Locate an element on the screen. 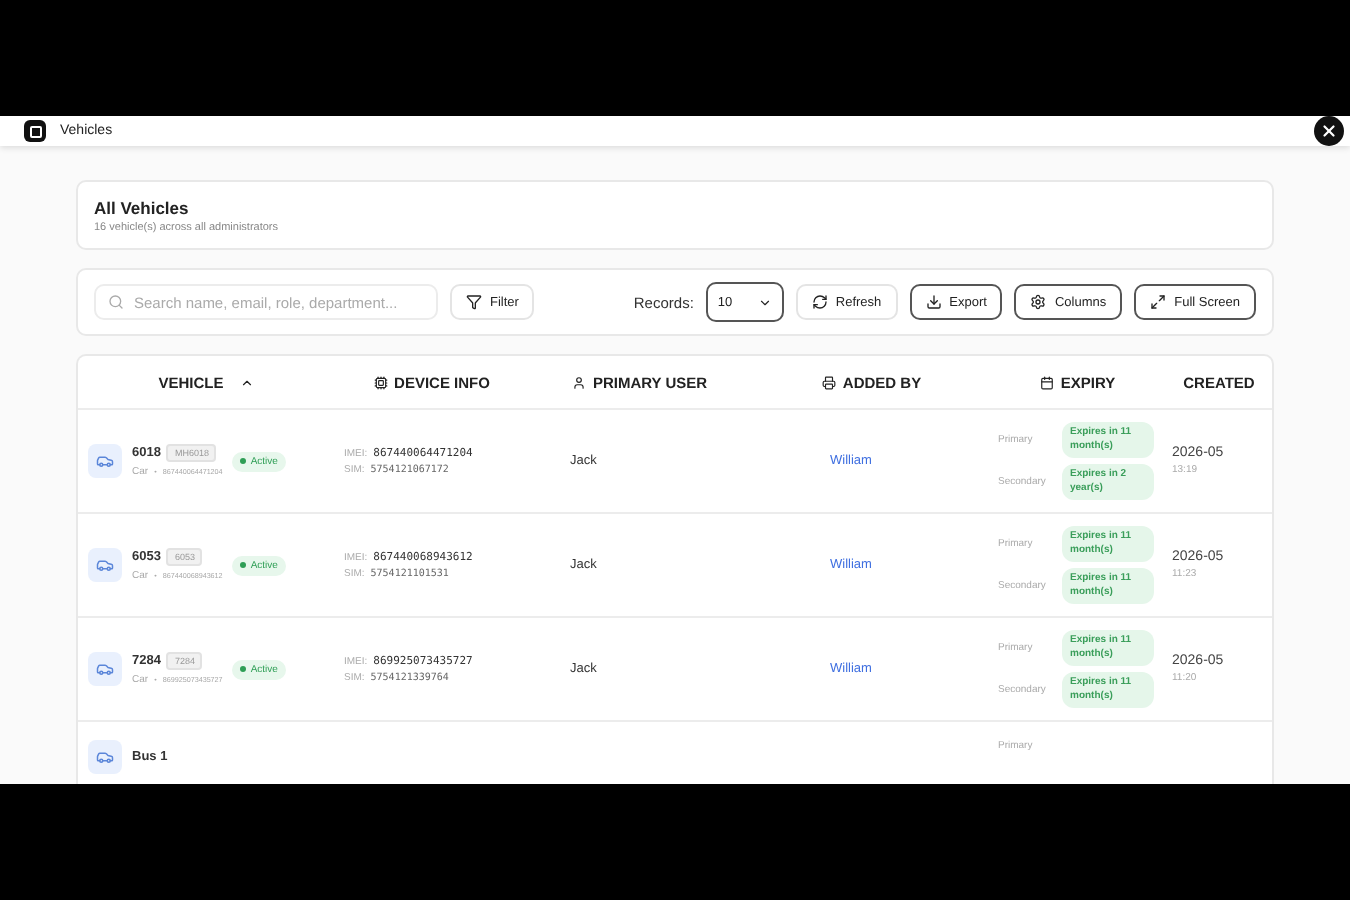 The image size is (1350, 900). chevron-down-icon is located at coordinates (764, 302).